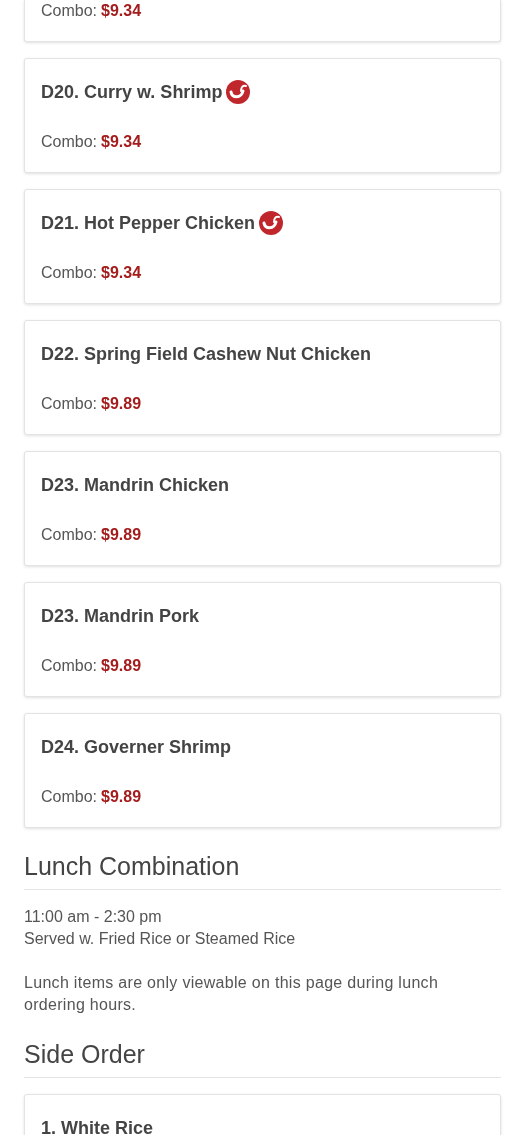  I want to click on item-name: D23. Mandrin Chicken, so click(135, 485).